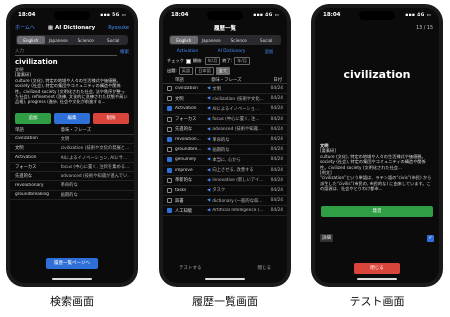 The width and height of the screenshot is (450, 317). I want to click on table-row: improve ◀ 向上させる, 改善する 04/24, so click(225, 171).